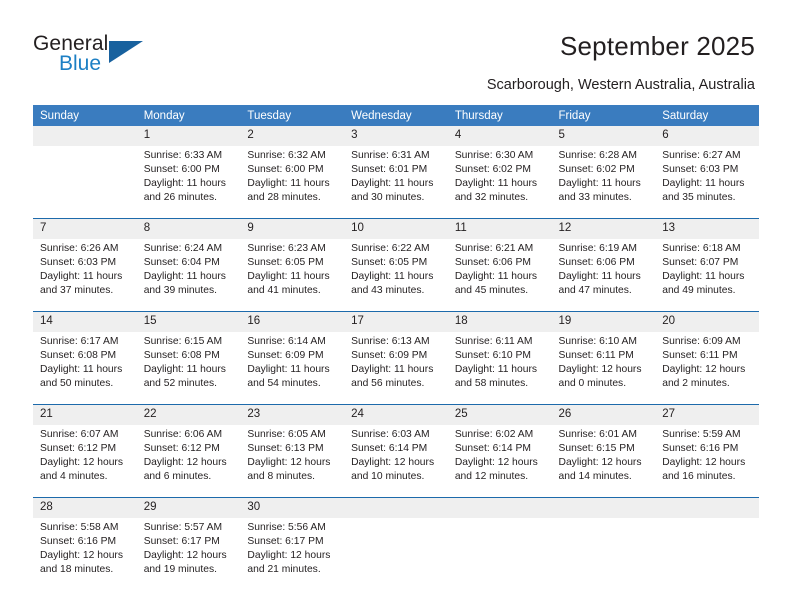 This screenshot has width=792, height=612. I want to click on sunset-text: Sunset: 6:07 PM, so click(700, 263).